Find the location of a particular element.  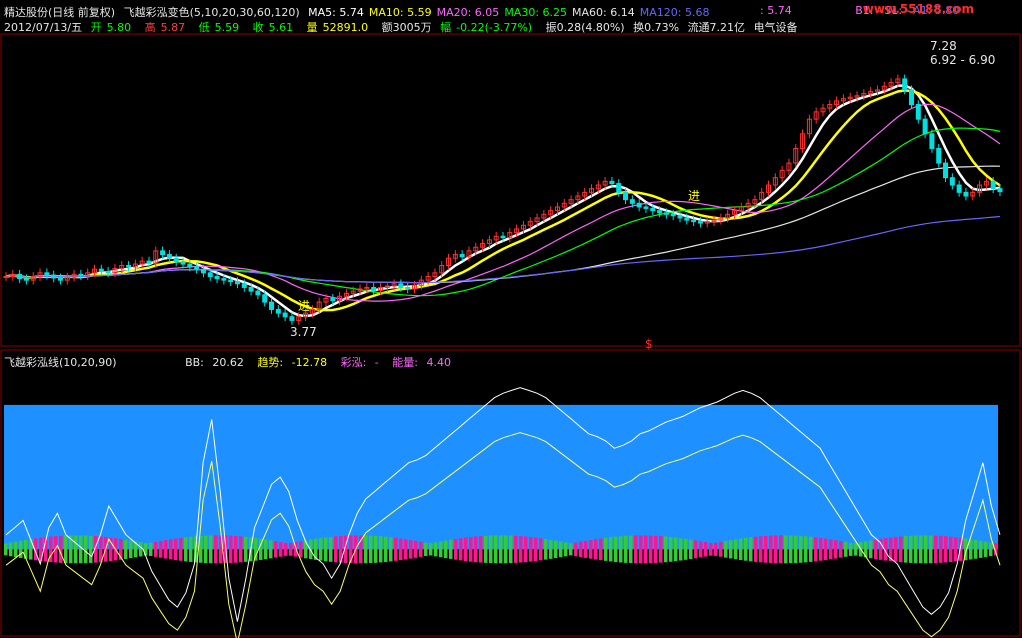

bb-value: 20.62 is located at coordinates (228, 362).